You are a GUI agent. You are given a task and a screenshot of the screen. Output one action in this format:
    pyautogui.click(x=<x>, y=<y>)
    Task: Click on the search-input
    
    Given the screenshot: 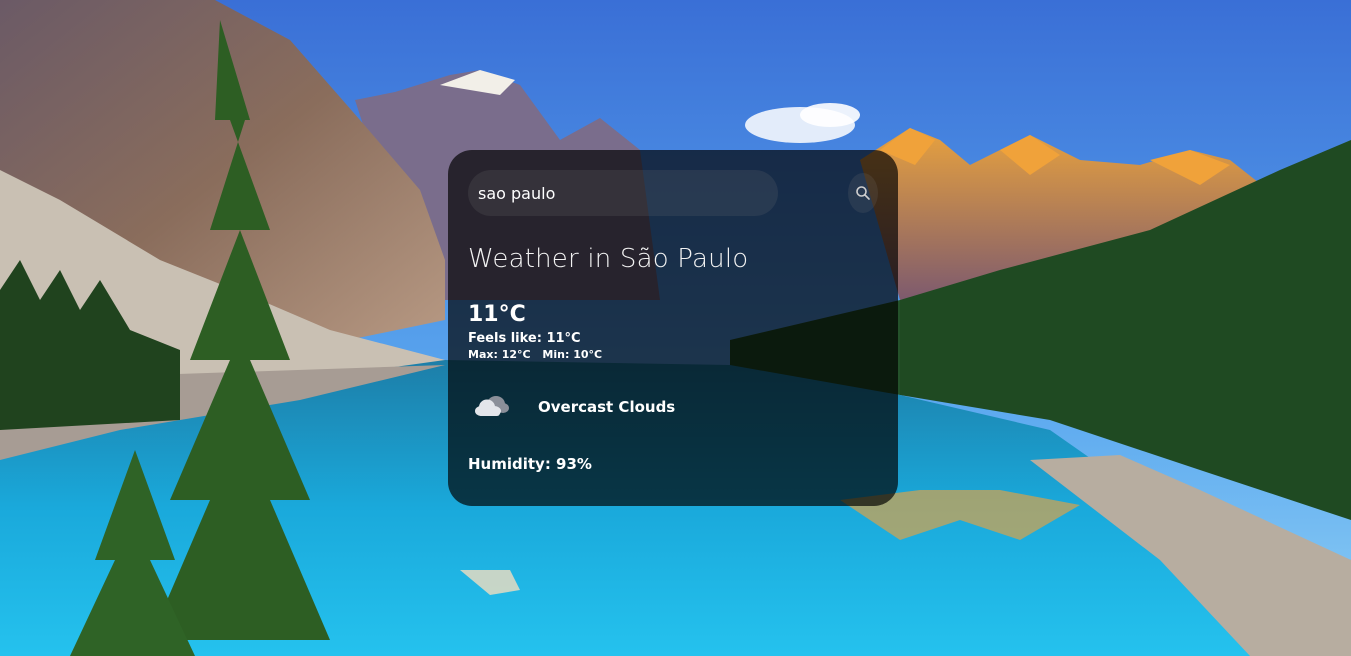 What is the action you would take?
    pyautogui.click(x=623, y=193)
    